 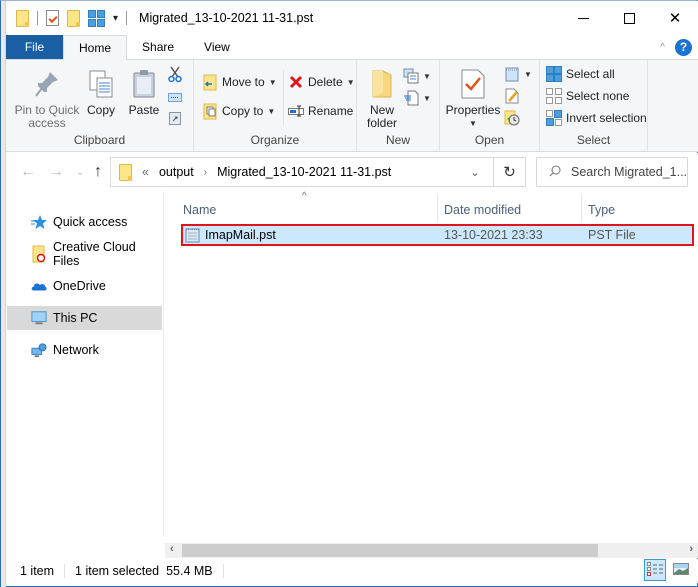 What do you see at coordinates (555, 172) in the screenshot?
I see `search-icon` at bounding box center [555, 172].